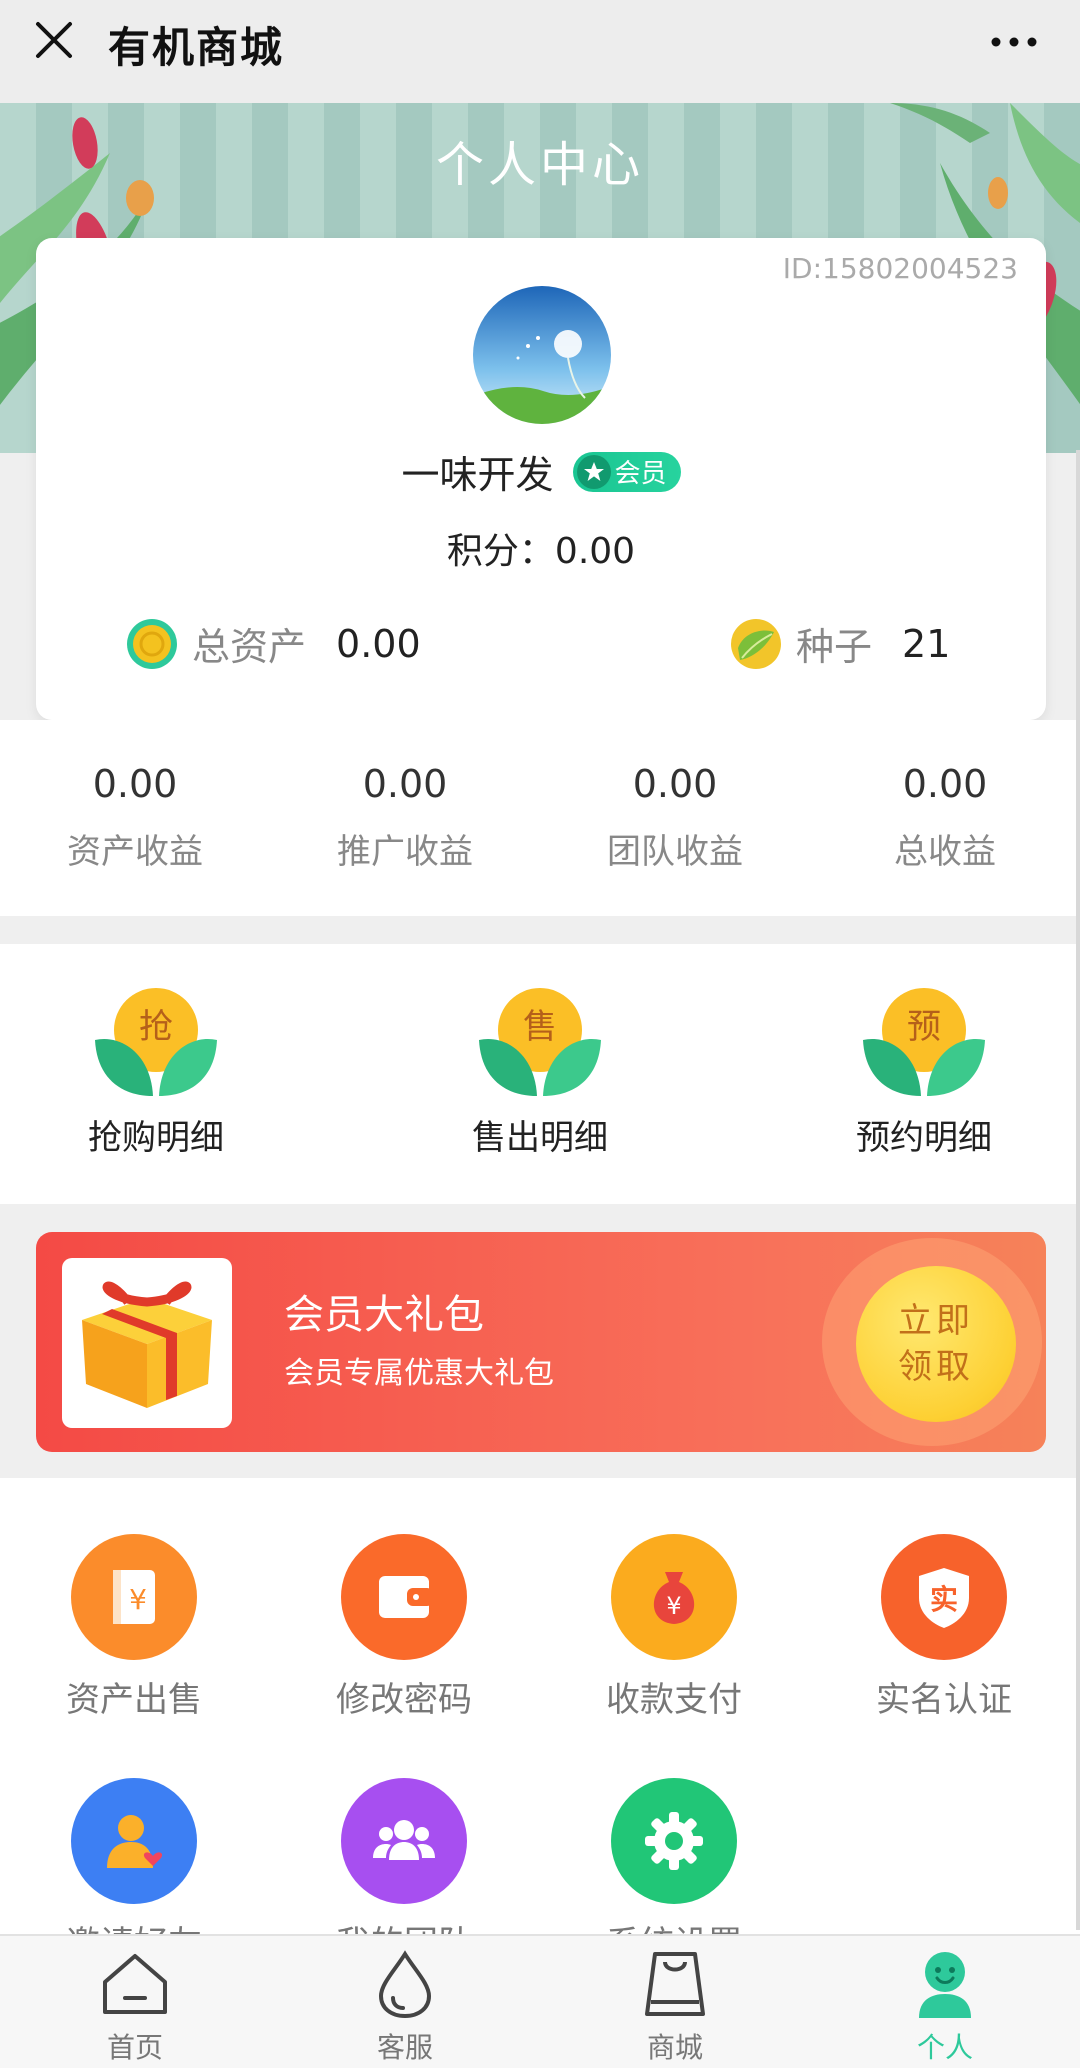 This screenshot has width=1080, height=2068. Describe the element at coordinates (196, 47) in the screenshot. I see `app-title: 有机商城` at that location.